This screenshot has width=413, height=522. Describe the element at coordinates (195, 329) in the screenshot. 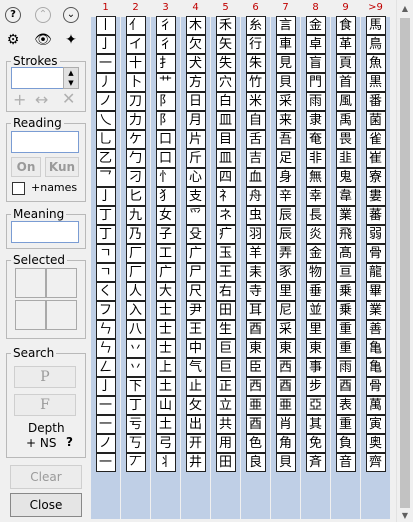

I see `radical-glyph: 王` at that location.